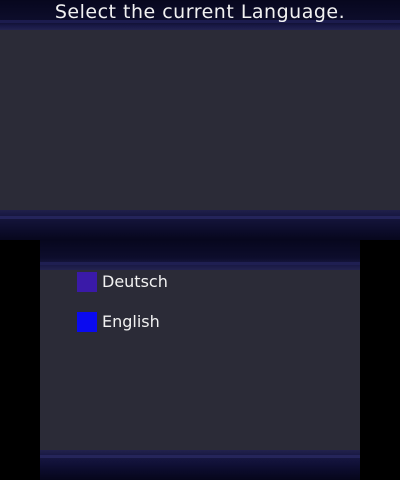  I want to click on page-title: Select the current Language., so click(200, 12).